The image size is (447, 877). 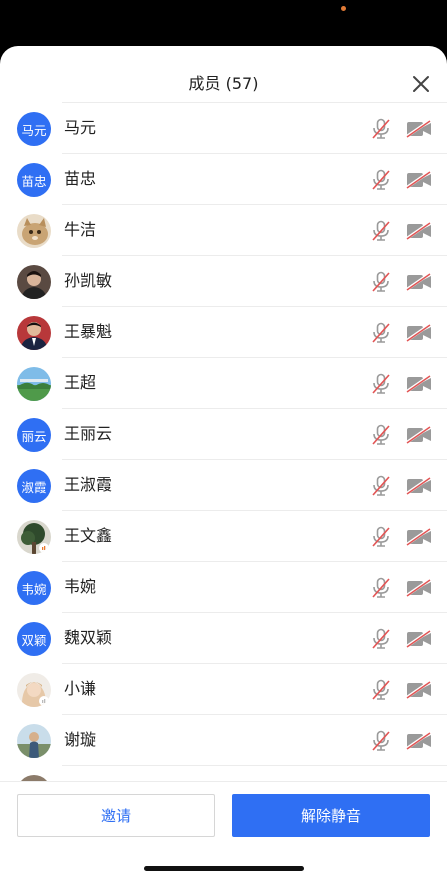 I want to click on member-row: 淑霞 王淑霞, so click(x=223, y=485).